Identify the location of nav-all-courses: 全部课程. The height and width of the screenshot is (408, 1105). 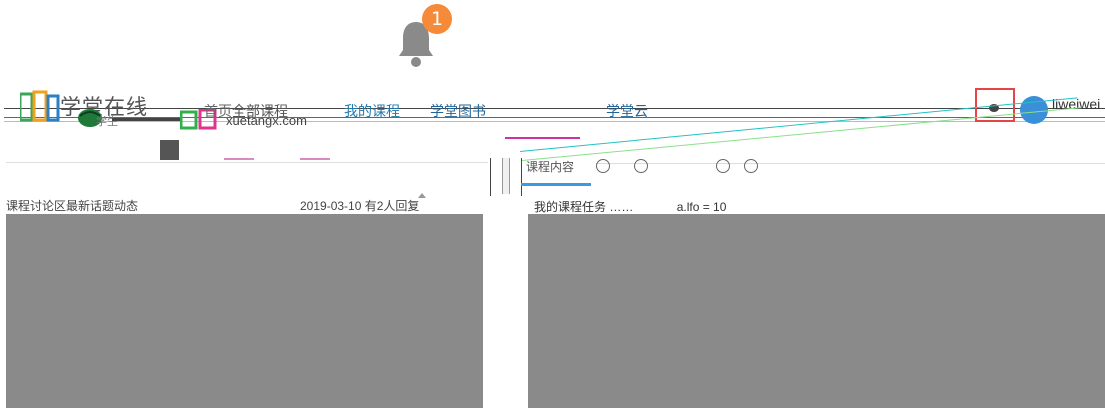
(260, 111).